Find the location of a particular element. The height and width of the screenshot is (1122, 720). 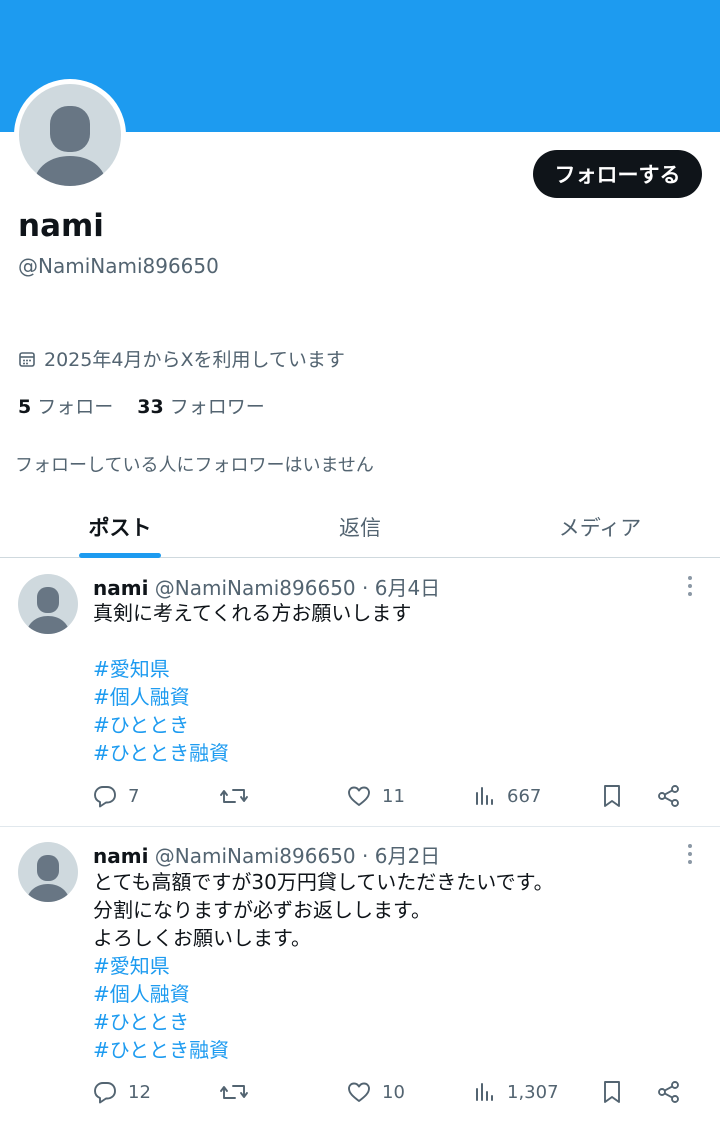

default-avatar-icon is located at coordinates (70, 135).